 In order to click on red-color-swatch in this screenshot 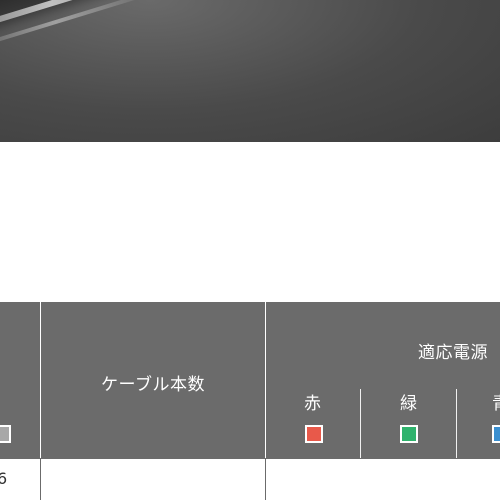, I will do `click(314, 434)`.